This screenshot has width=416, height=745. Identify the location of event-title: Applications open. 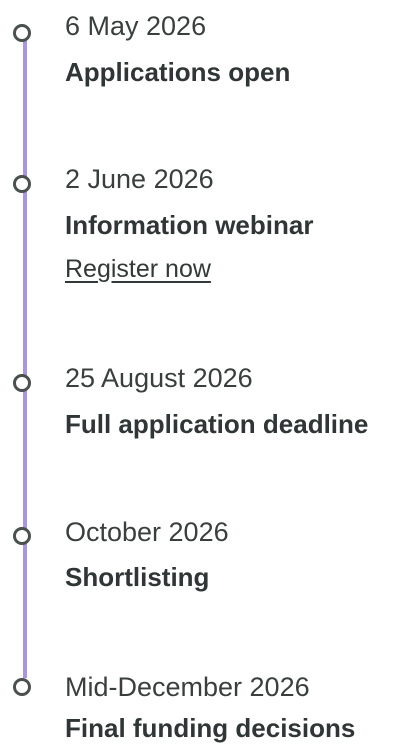
(178, 72).